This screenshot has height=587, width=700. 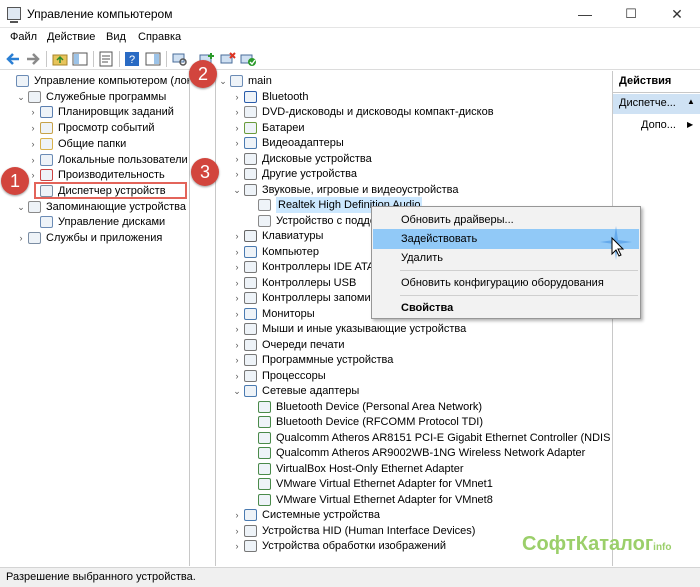 I want to click on close-button: ✕, so click(x=677, y=14).